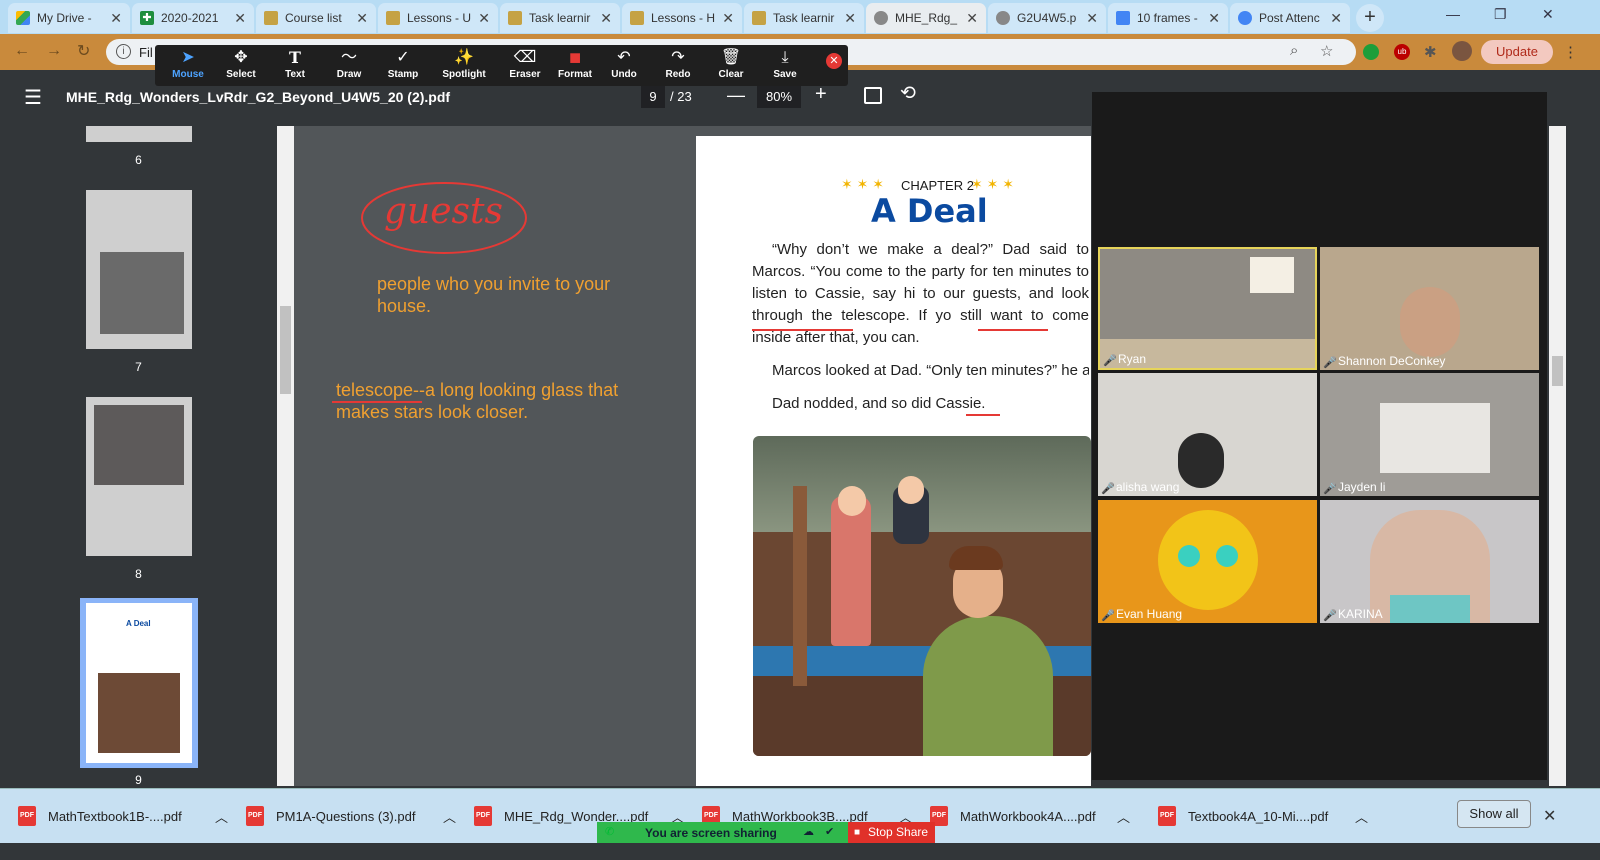  I want to click on tab-active: MHE_Rdg_ ✕, so click(926, 18).